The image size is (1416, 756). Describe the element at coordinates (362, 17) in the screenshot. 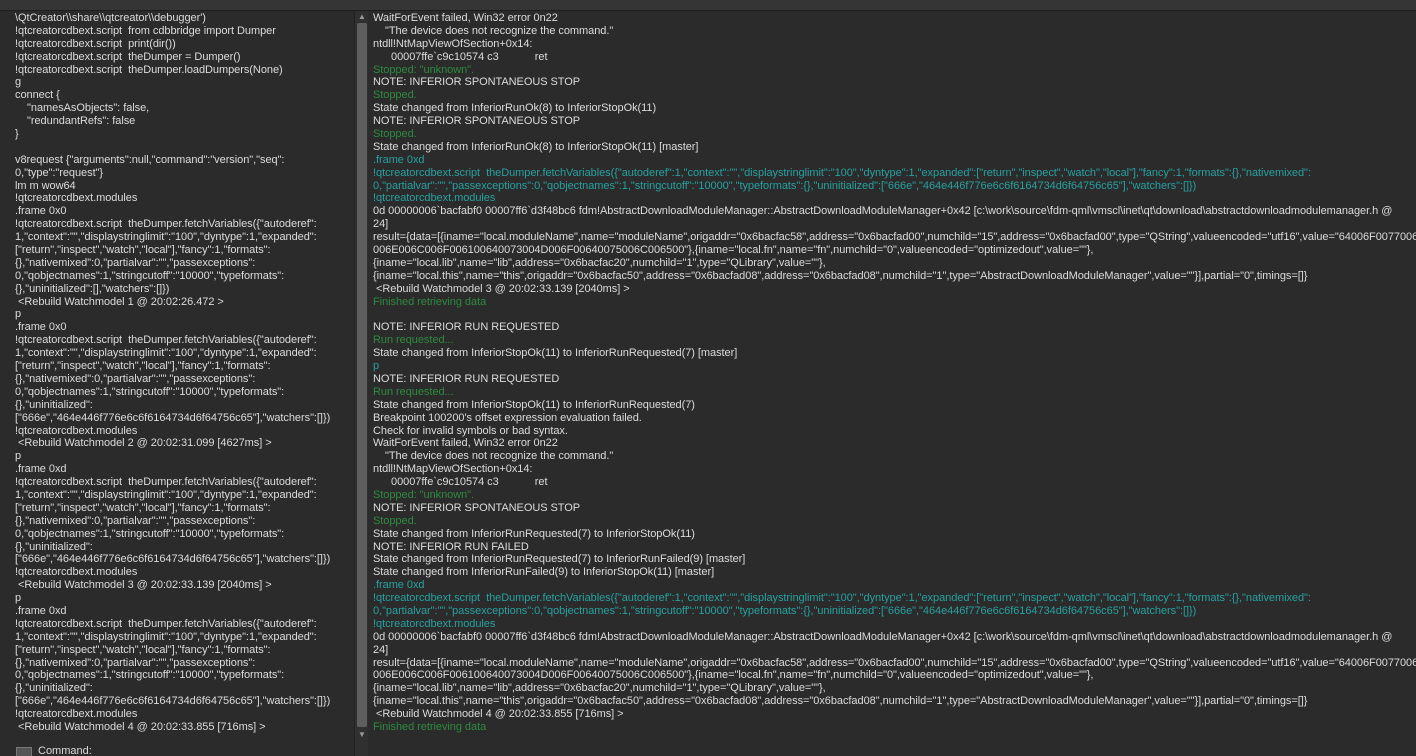

I see `scroll-up-arrow-icon: ▲` at that location.